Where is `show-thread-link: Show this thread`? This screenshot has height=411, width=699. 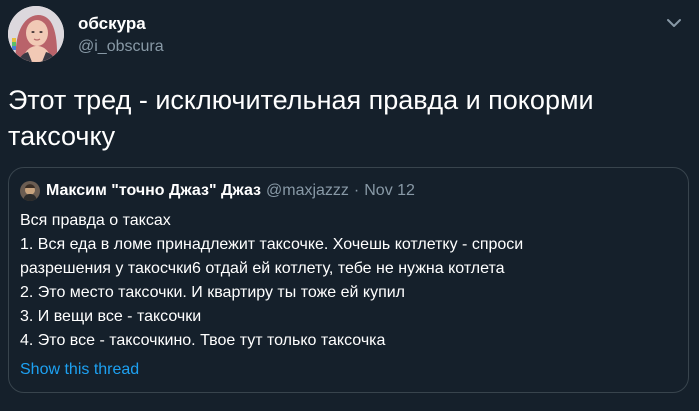 show-thread-link: Show this thread is located at coordinates (79, 370).